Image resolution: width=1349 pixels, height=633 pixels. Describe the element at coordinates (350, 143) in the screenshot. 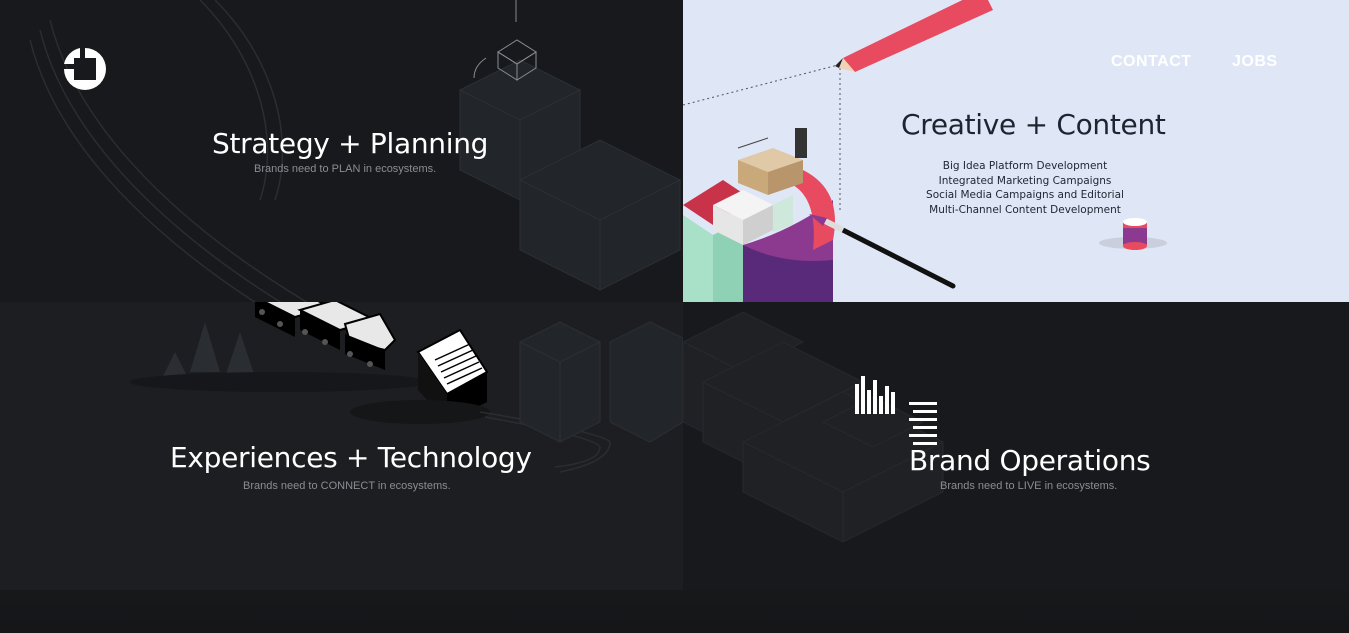

I see `strategy-planning-title: Strategy + Planning` at that location.